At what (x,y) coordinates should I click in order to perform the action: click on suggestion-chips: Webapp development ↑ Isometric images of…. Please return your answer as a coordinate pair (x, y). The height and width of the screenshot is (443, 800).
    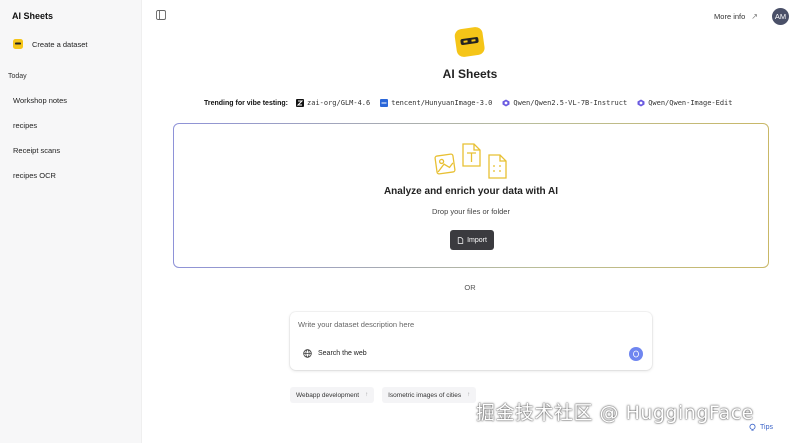
    Looking at the image, I should click on (383, 395).